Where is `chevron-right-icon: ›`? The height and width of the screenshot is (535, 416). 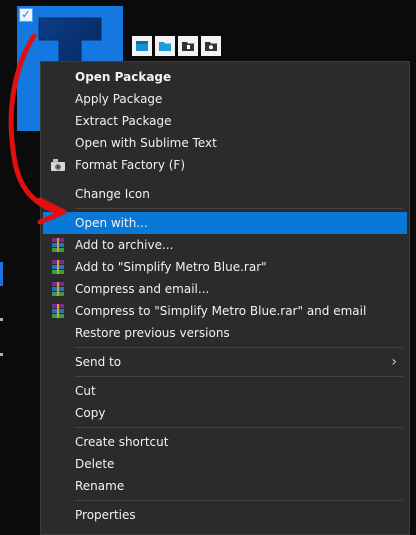
chevron-right-icon: › is located at coordinates (394, 362).